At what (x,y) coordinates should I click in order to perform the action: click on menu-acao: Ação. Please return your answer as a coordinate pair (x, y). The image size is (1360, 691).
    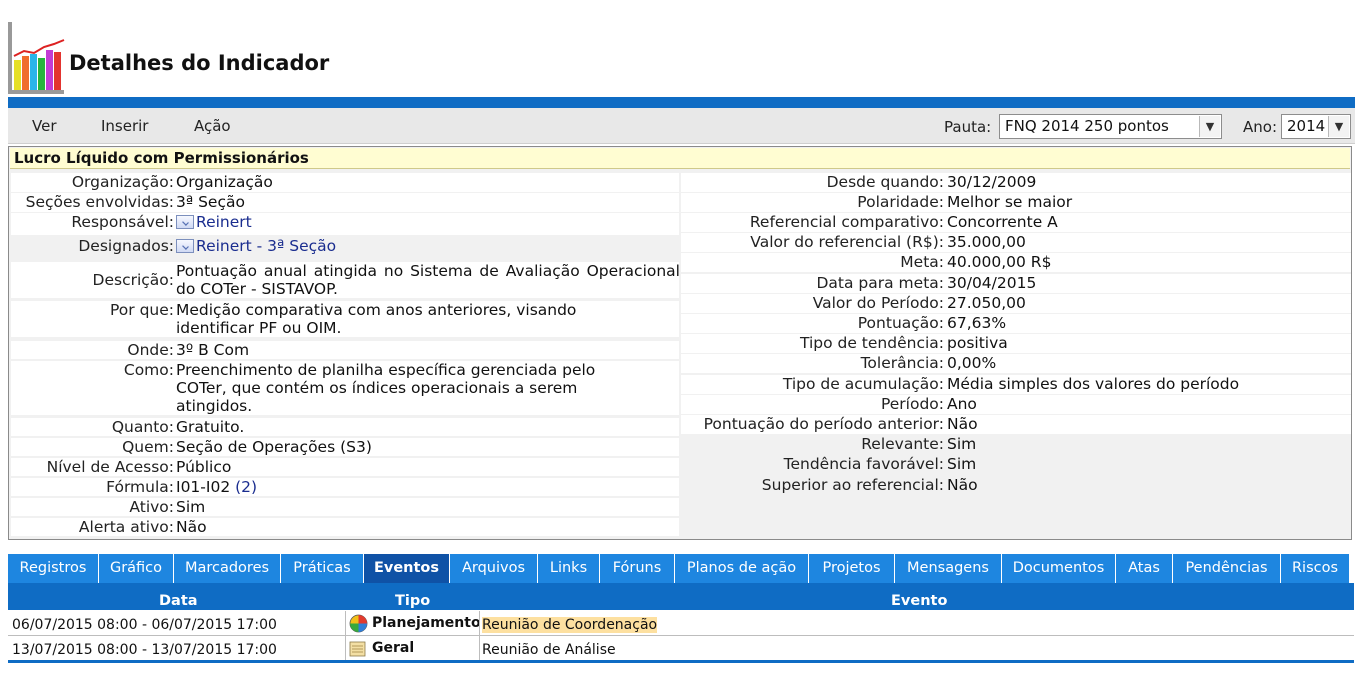
    Looking at the image, I should click on (212, 126).